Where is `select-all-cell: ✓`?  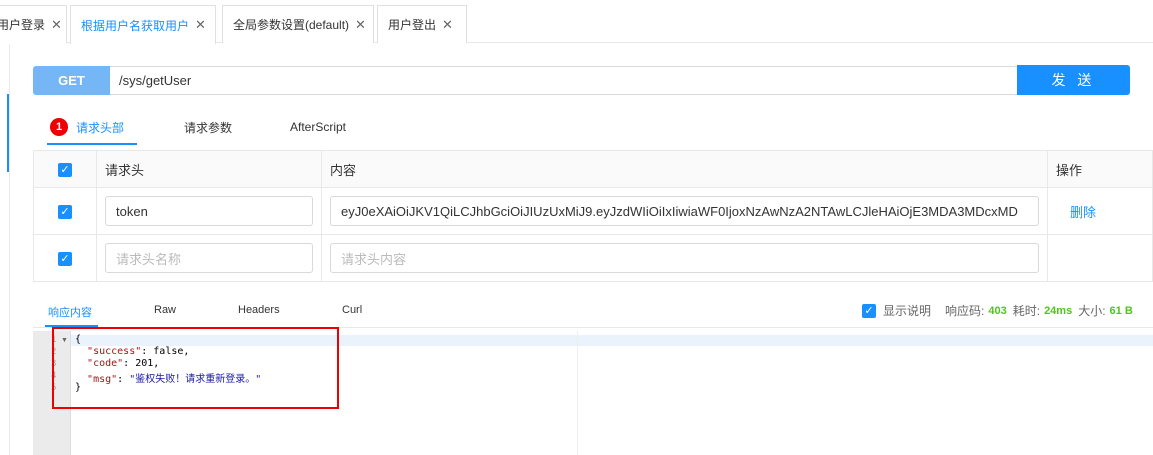 select-all-cell: ✓ is located at coordinates (65, 169).